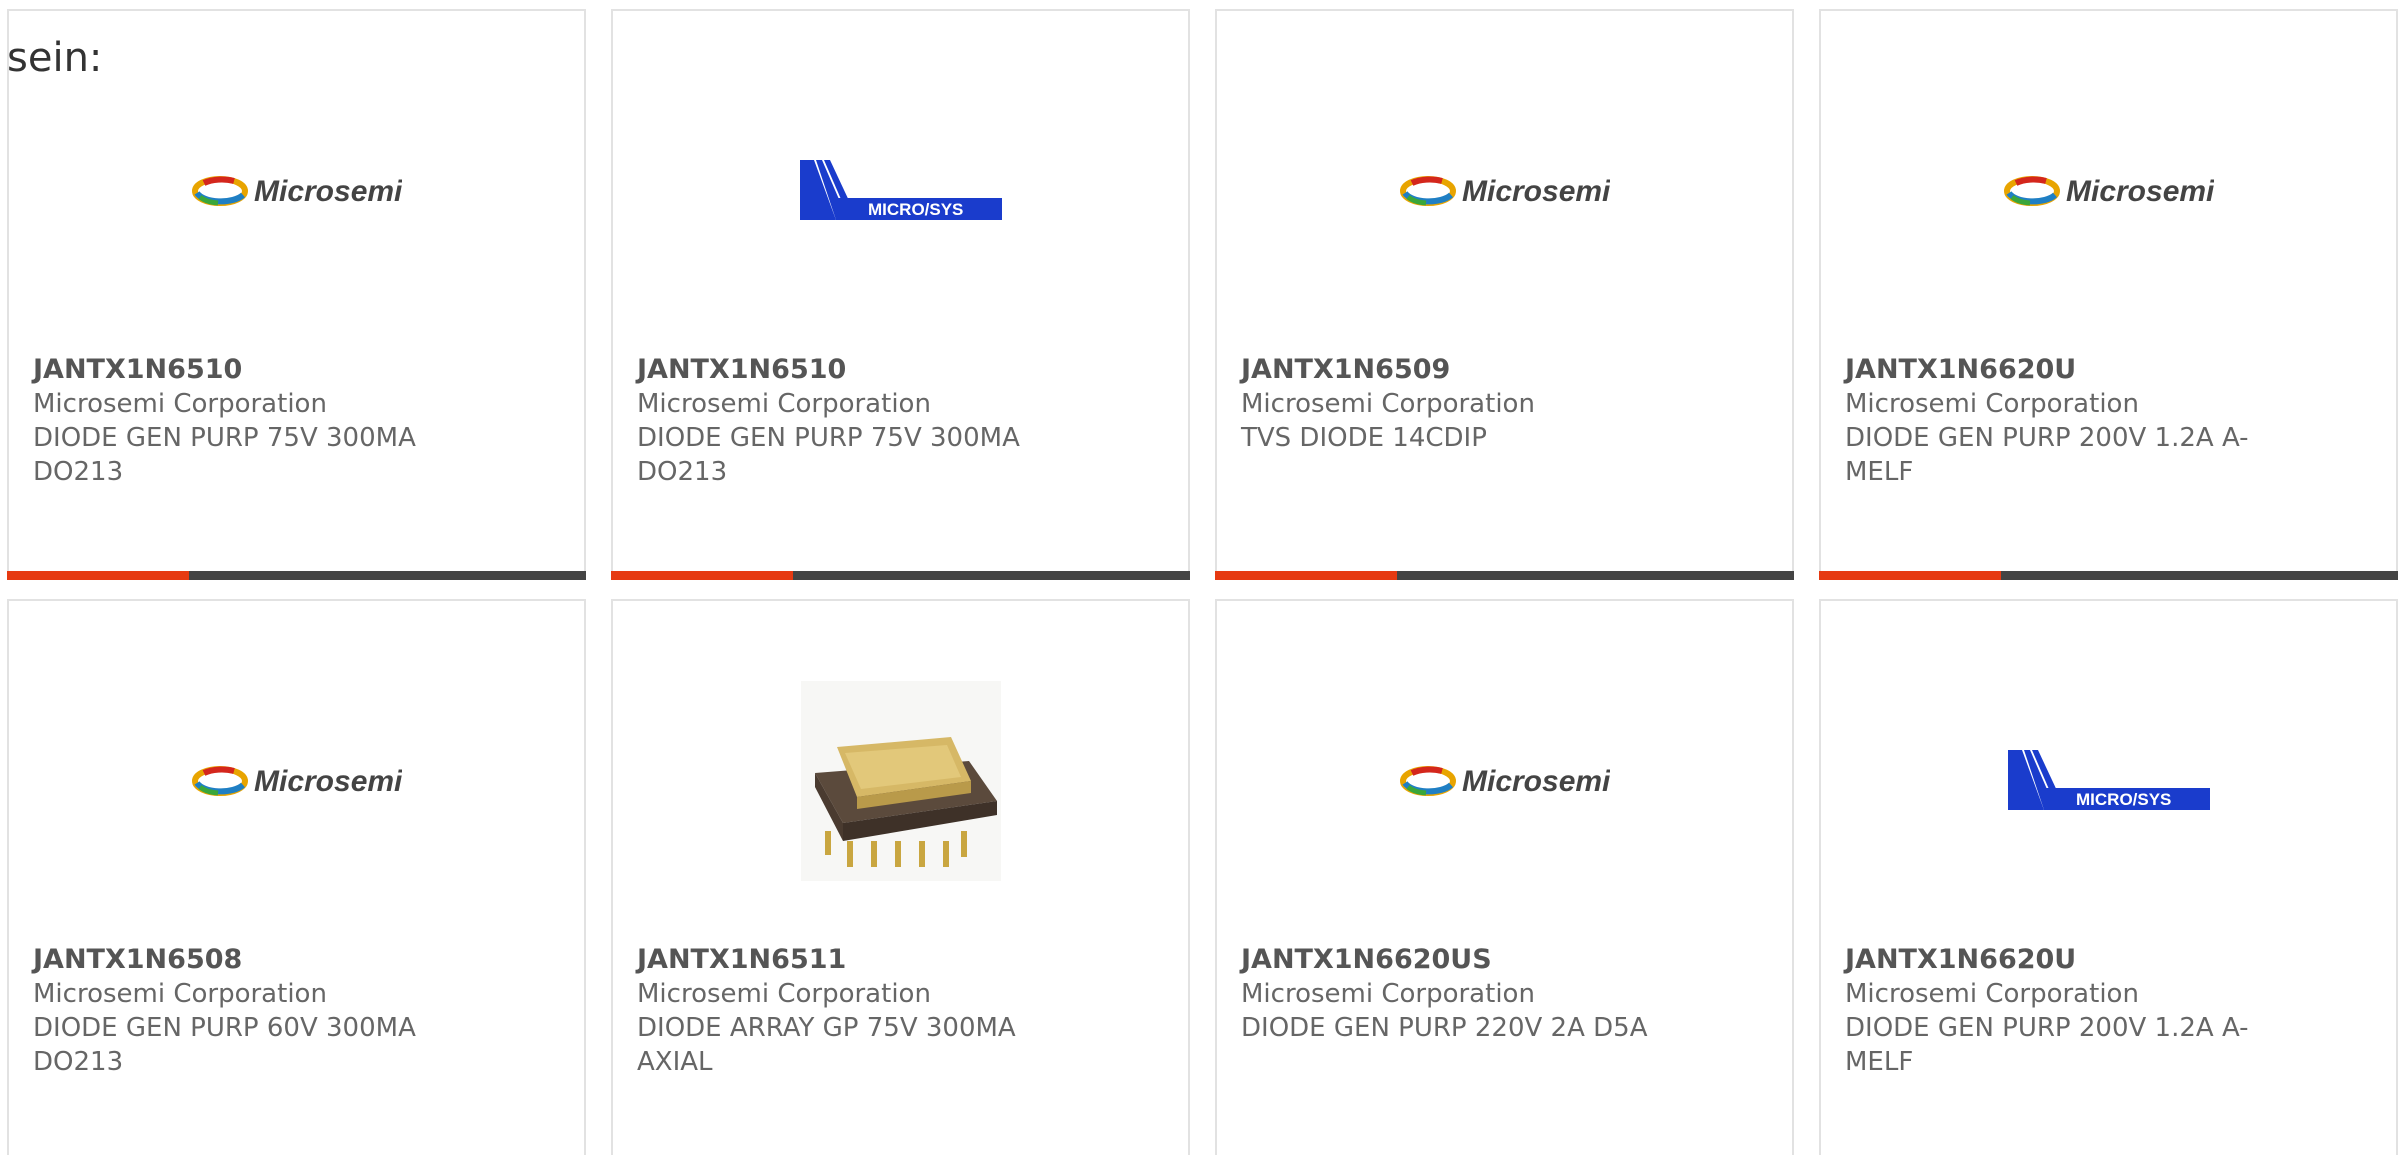 The height and width of the screenshot is (1155, 2400). I want to click on part-number-link: JANTX1N6509, so click(1461, 370).